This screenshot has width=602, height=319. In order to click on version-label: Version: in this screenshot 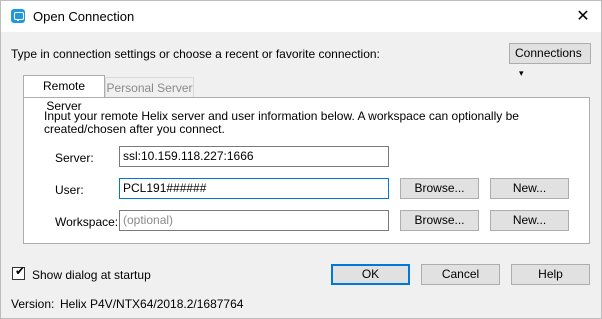, I will do `click(33, 304)`.